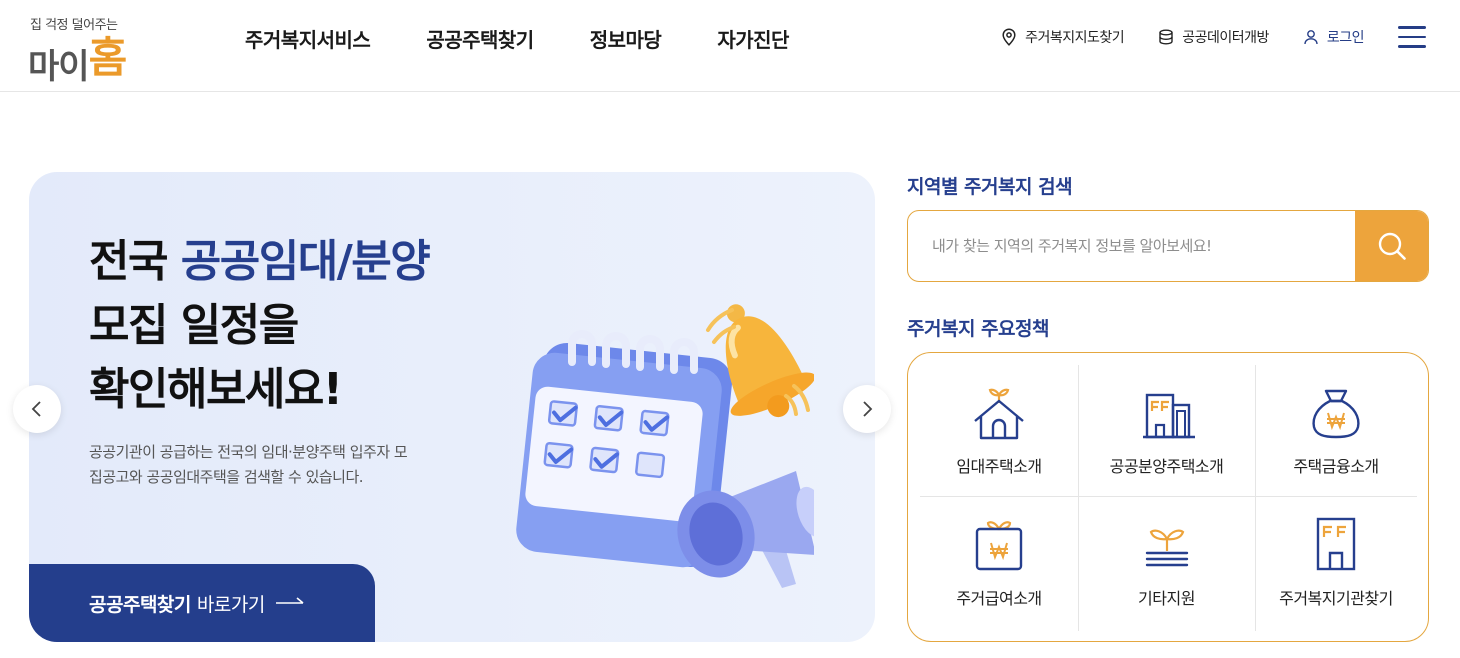 The height and width of the screenshot is (658, 1460). I want to click on policy-item-label: 주택금융소개, so click(1336, 466).